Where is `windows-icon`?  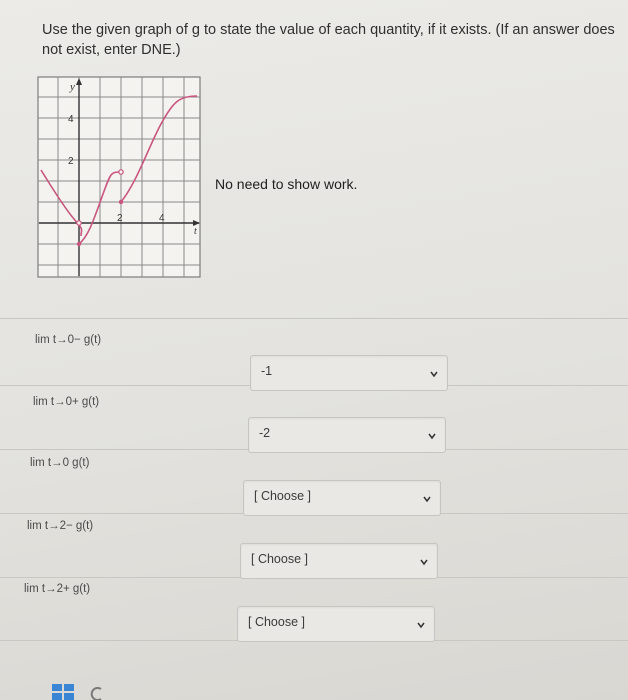 windows-icon is located at coordinates (63, 692).